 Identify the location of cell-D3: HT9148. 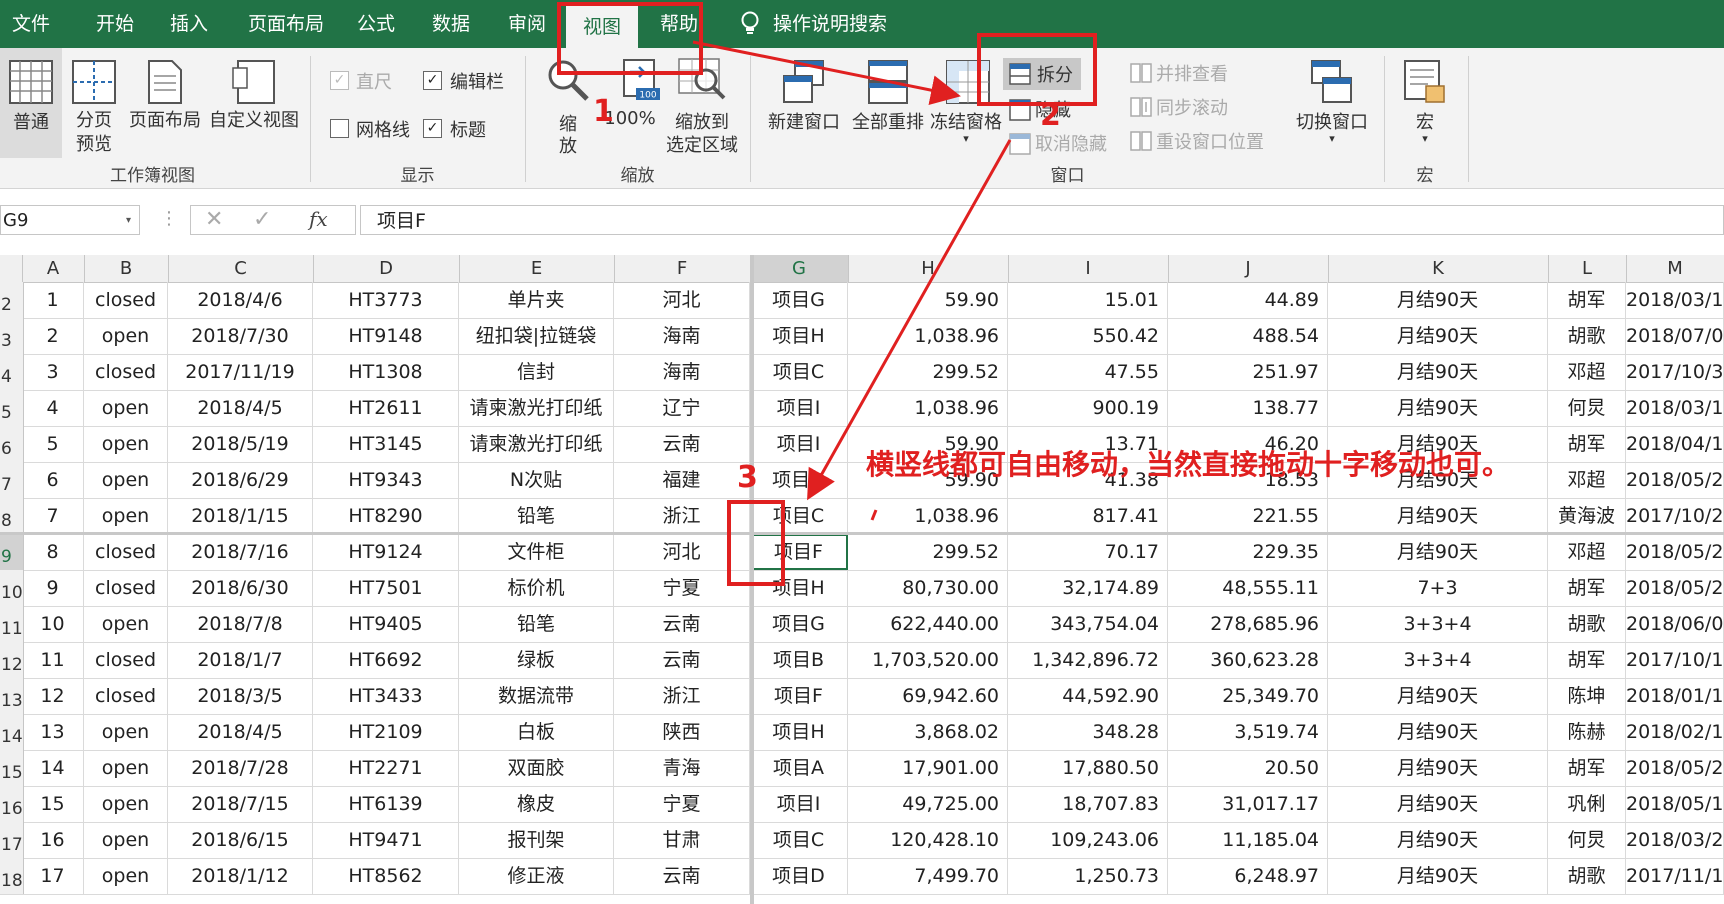
(386, 336).